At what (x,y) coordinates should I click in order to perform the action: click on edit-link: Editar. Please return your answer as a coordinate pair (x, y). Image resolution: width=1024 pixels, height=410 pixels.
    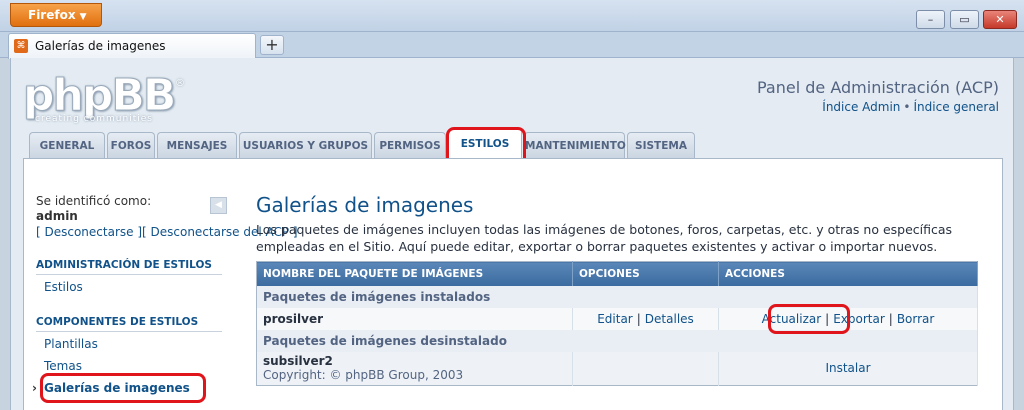
    Looking at the image, I should click on (615, 319).